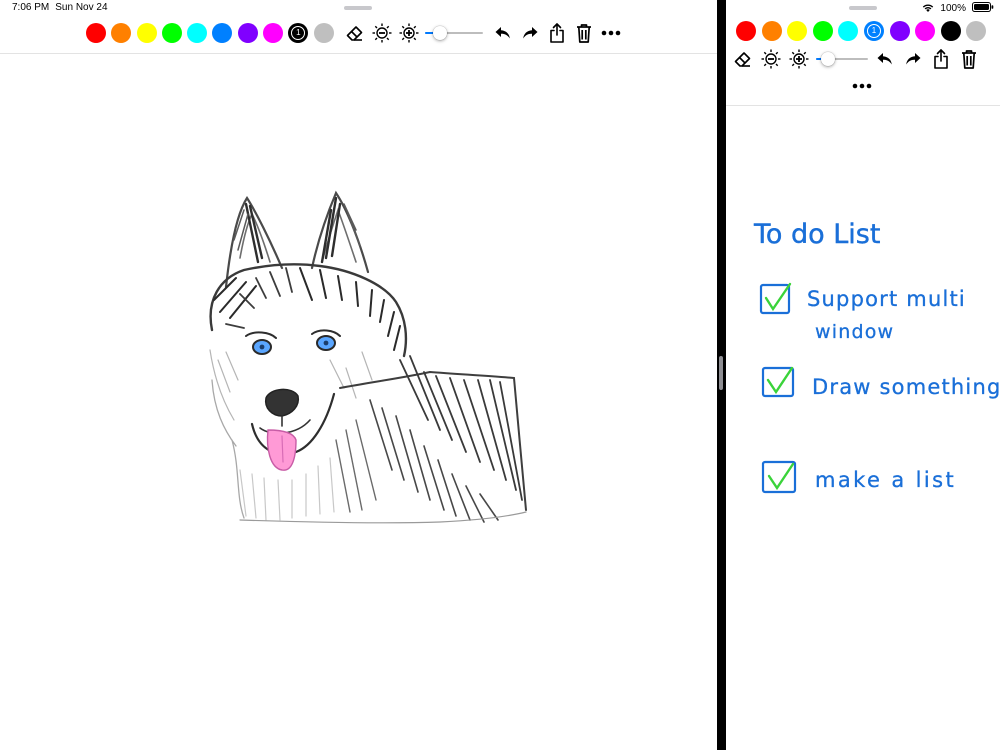  Describe the element at coordinates (885, 480) in the screenshot. I see `todo-item-label: make a list` at that location.